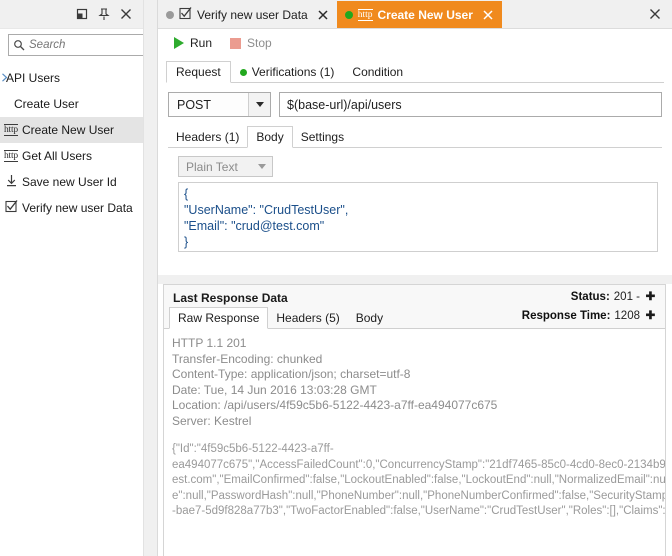  What do you see at coordinates (219, 318) in the screenshot?
I see `response-tab-raw-response: Raw Response` at bounding box center [219, 318].